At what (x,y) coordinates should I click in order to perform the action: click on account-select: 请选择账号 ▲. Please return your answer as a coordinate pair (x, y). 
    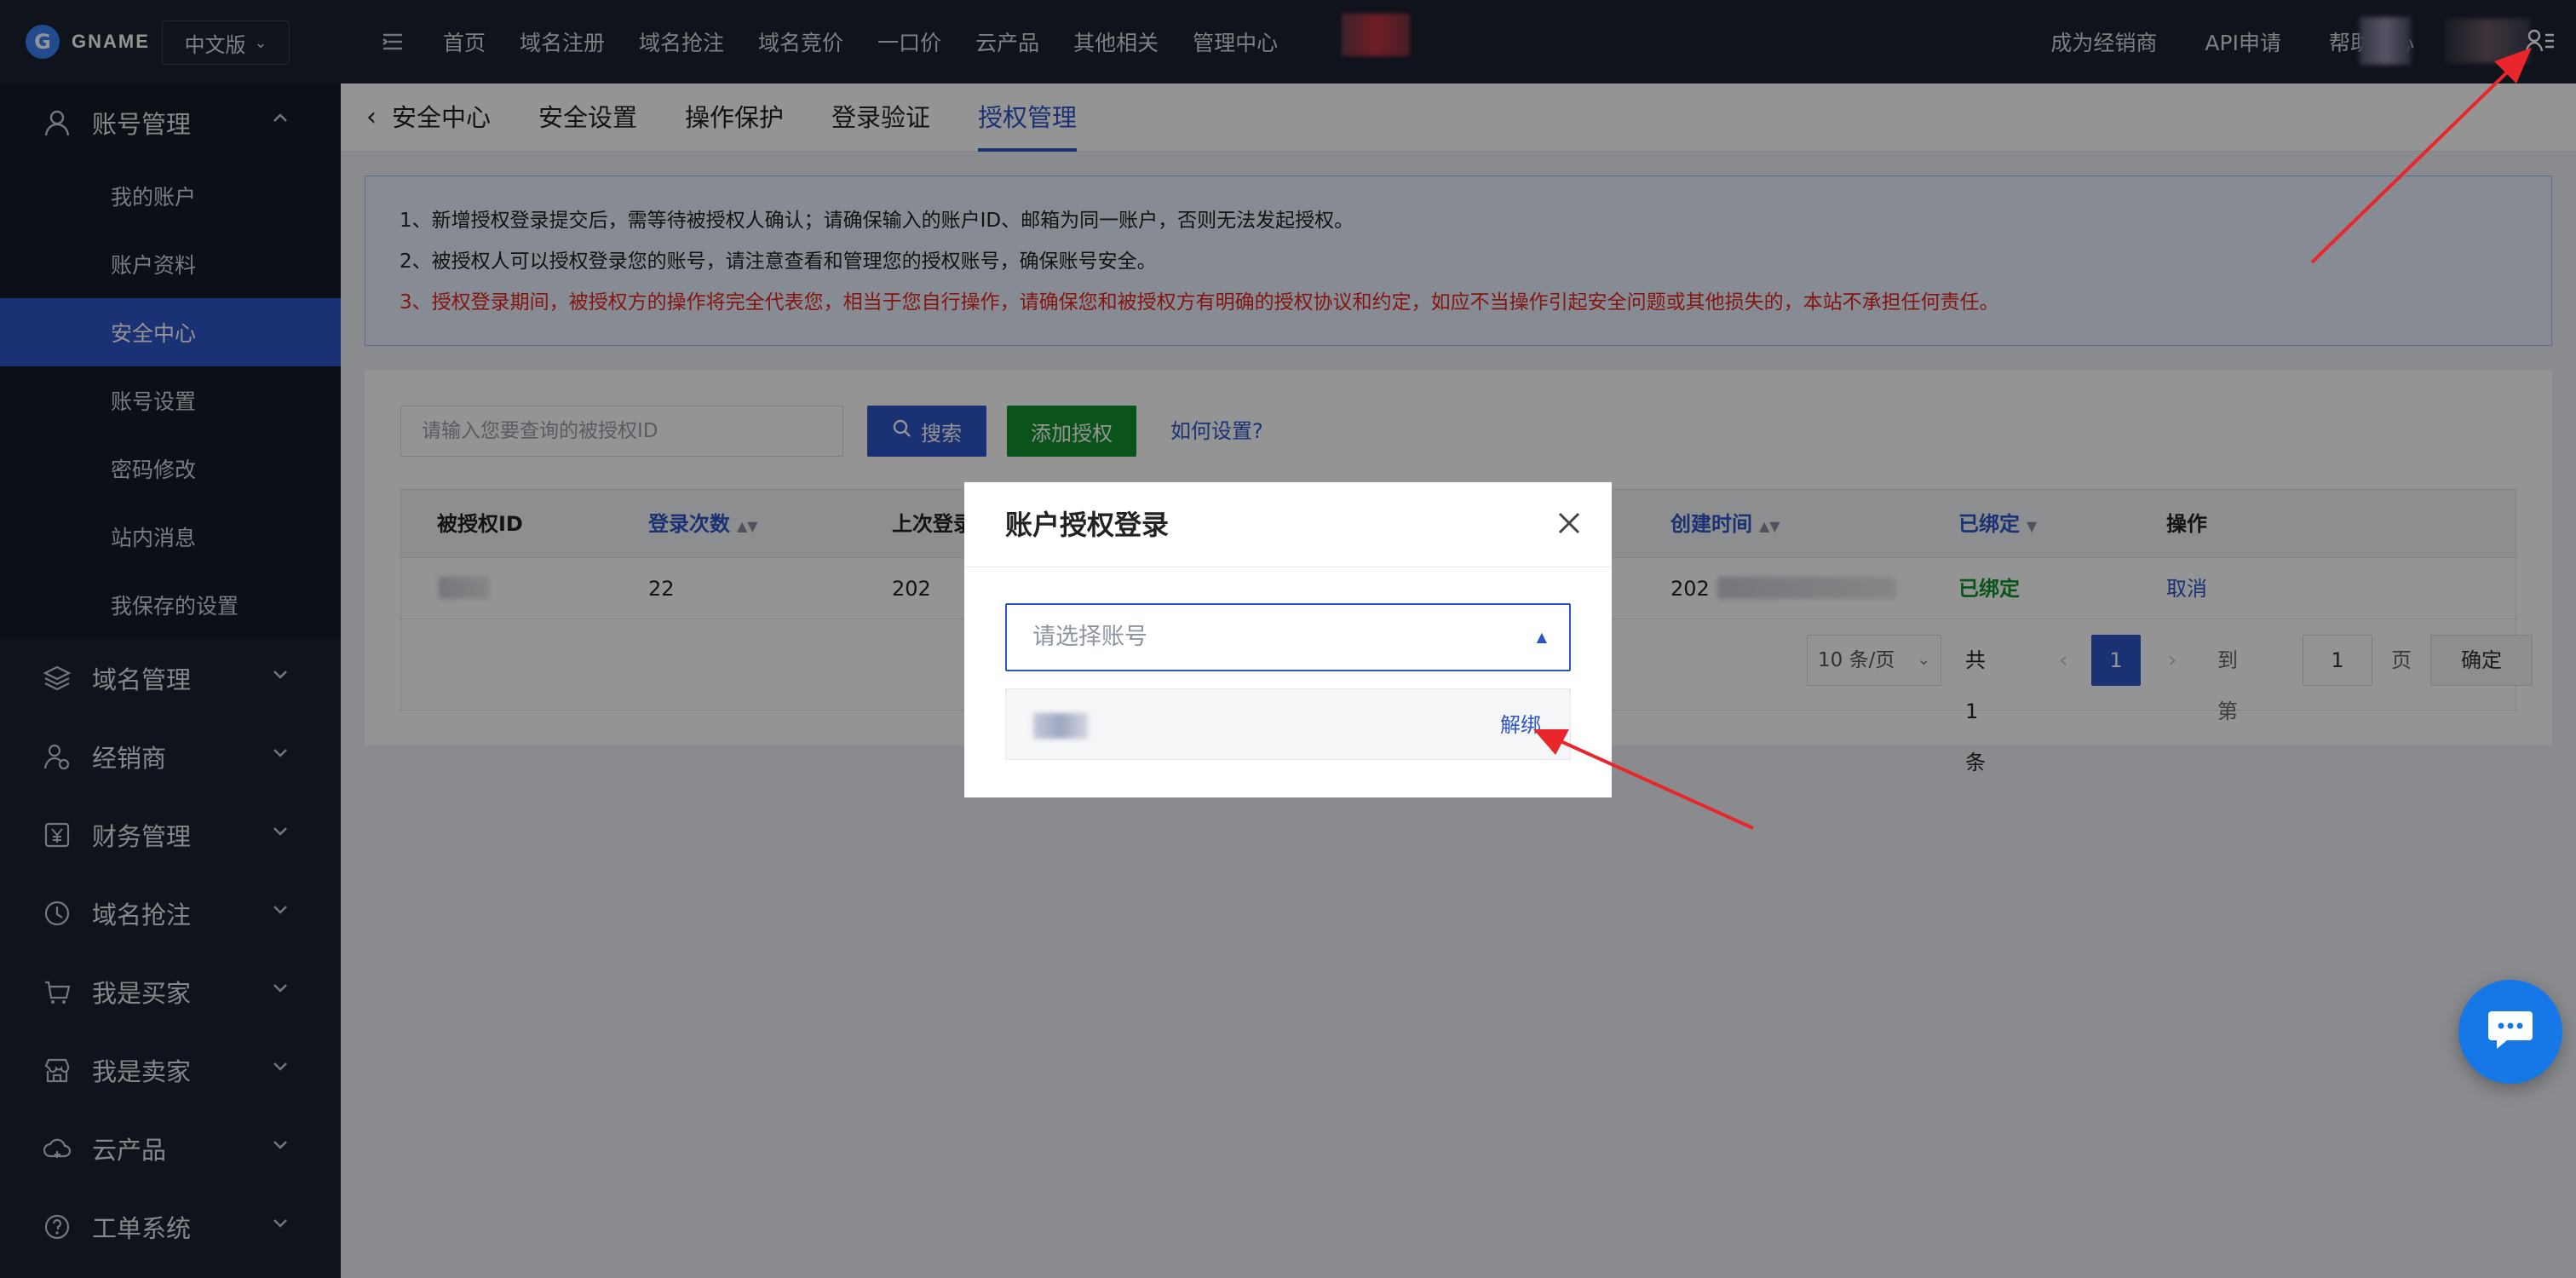
    Looking at the image, I should click on (1288, 637).